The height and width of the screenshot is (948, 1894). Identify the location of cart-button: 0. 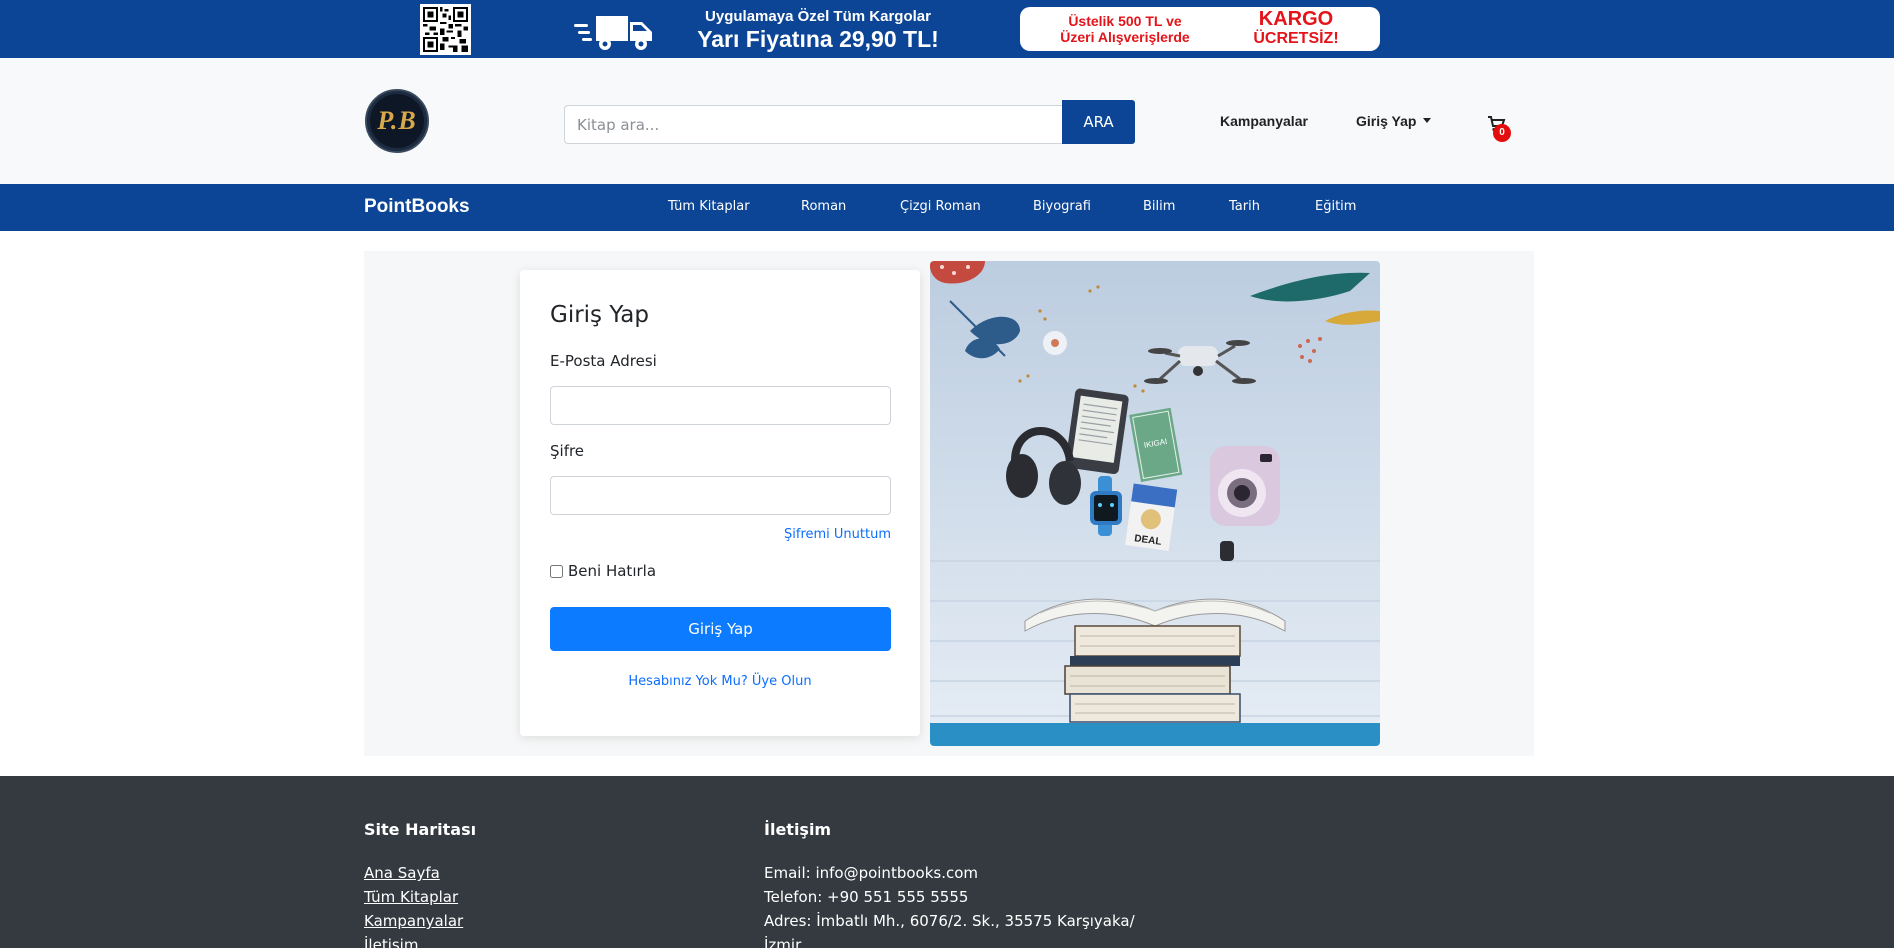
(1500, 129).